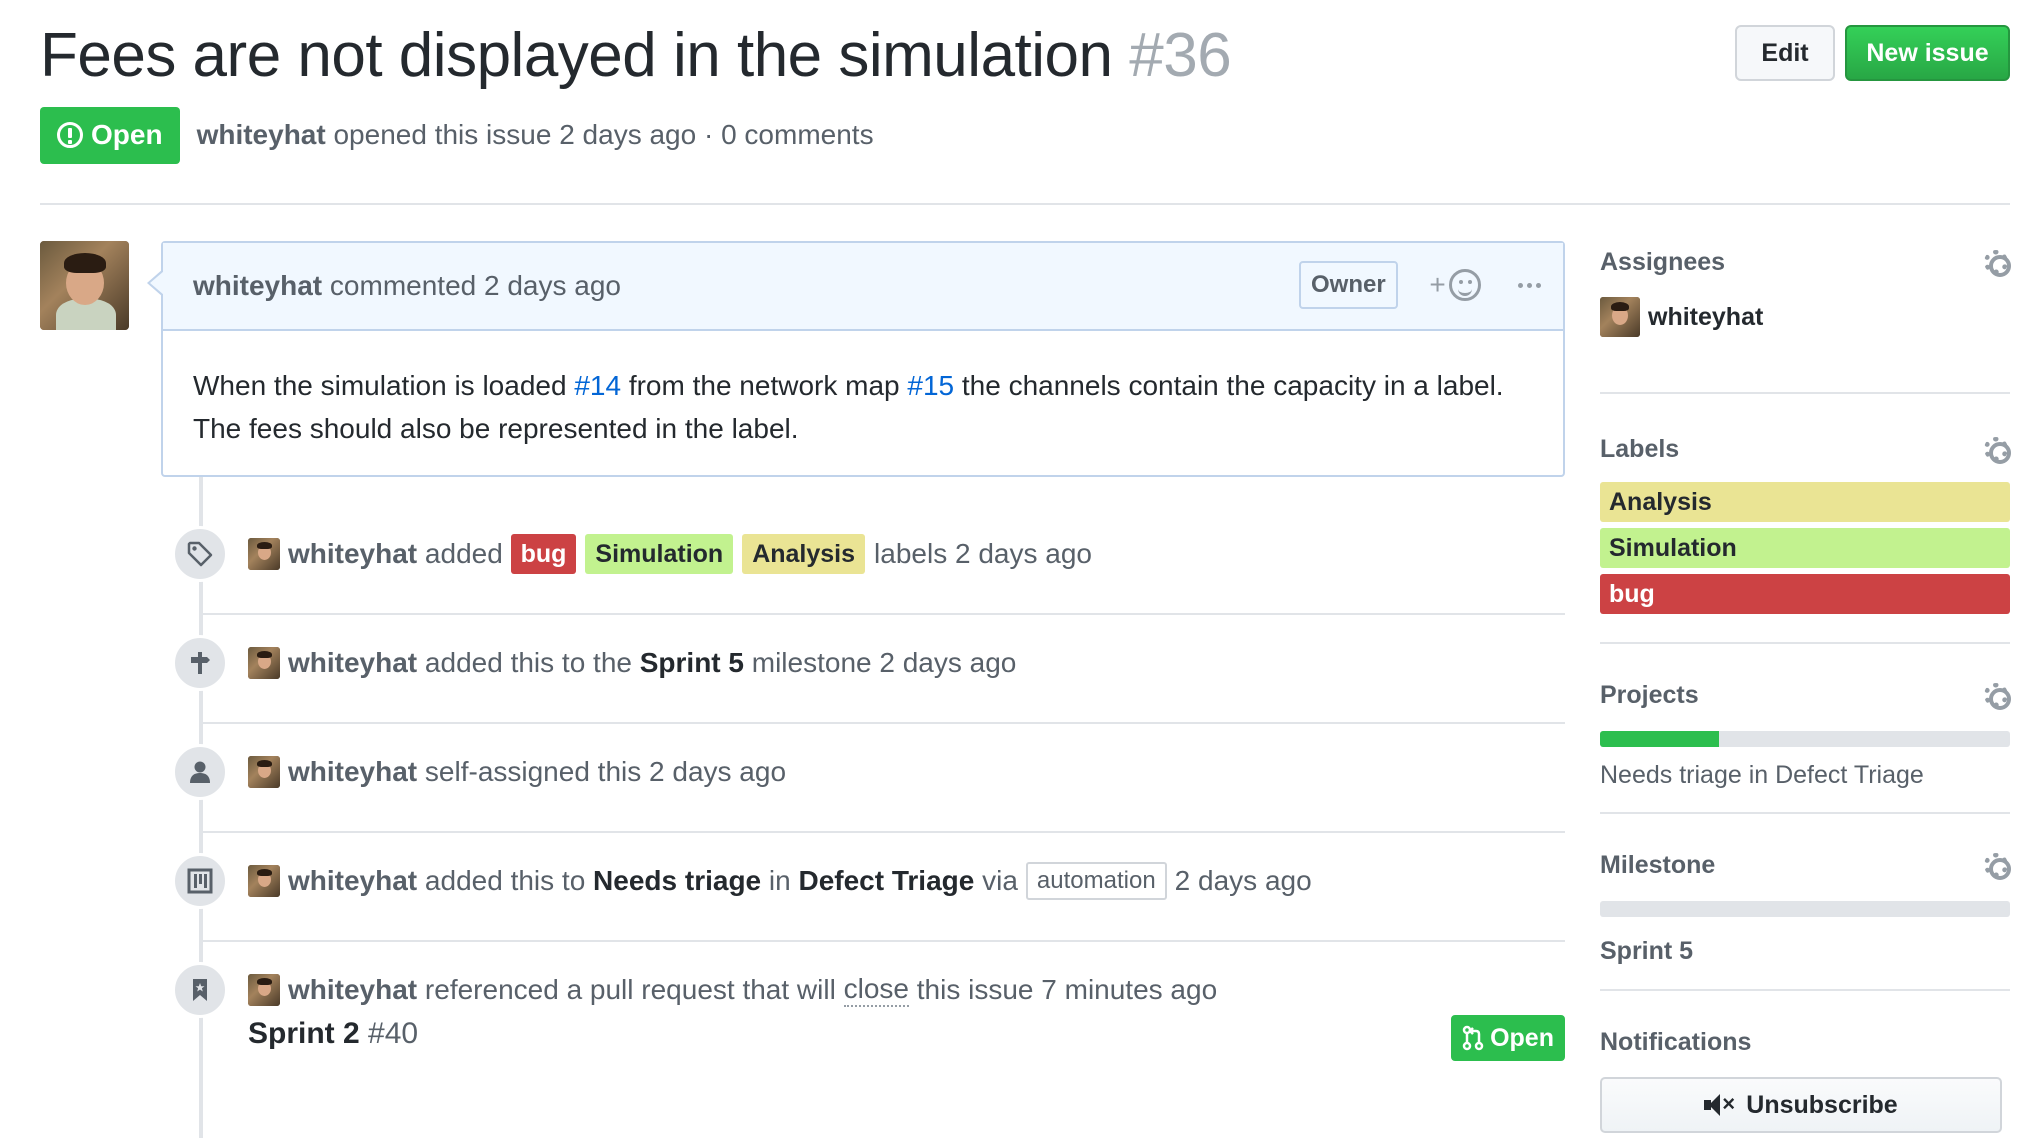 Image resolution: width=2024 pixels, height=1138 pixels. Describe the element at coordinates (543, 554) in the screenshot. I see `label-bug: bug` at that location.